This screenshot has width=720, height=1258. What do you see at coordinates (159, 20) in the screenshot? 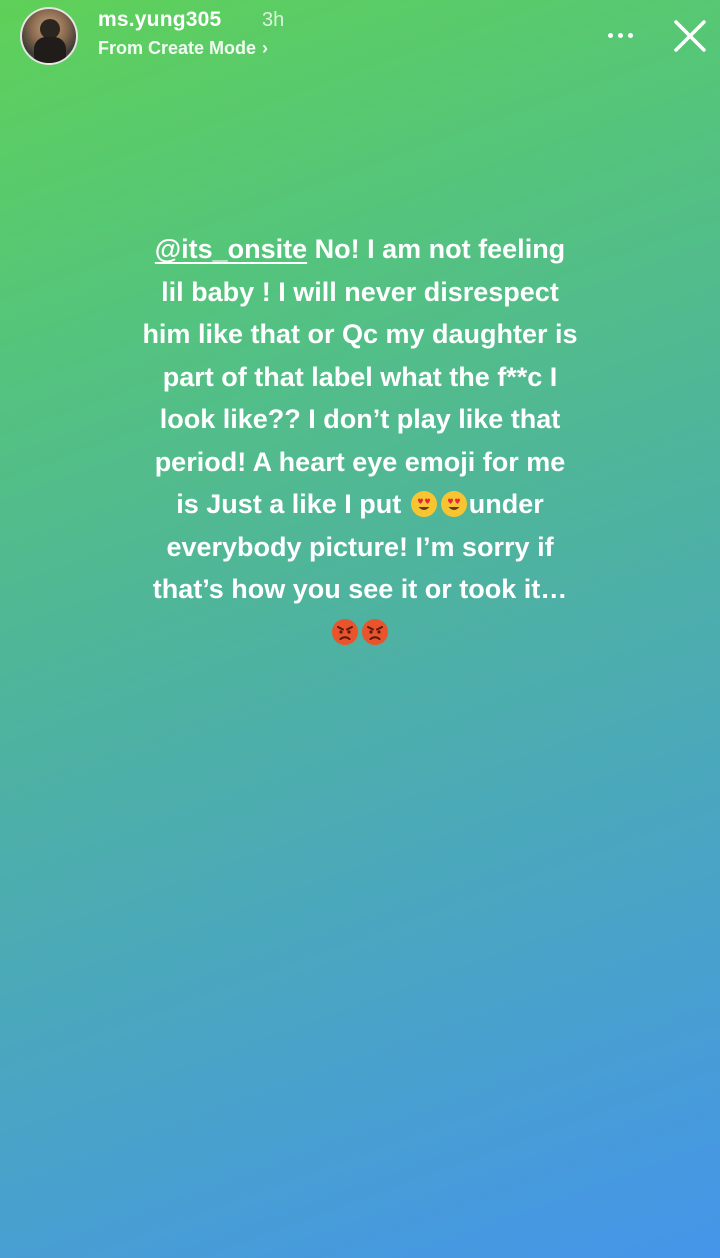
I see `username: ms.yung305` at bounding box center [159, 20].